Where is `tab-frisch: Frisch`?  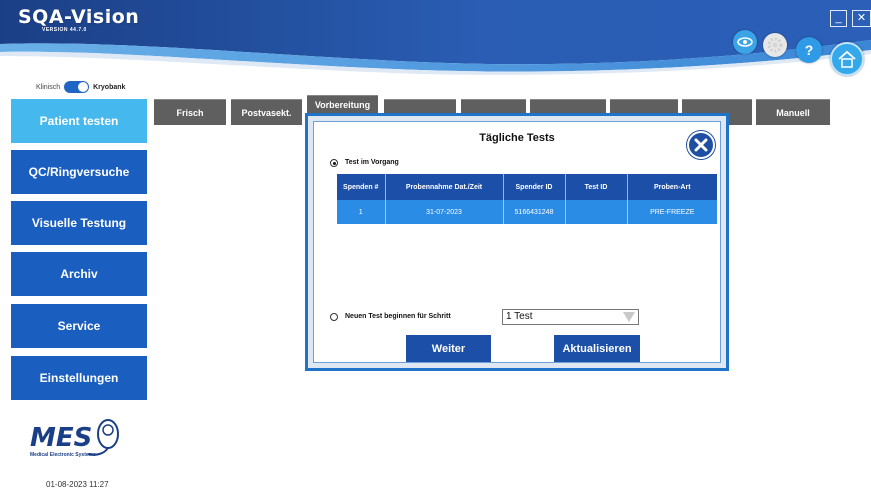
tab-frisch: Frisch is located at coordinates (190, 112).